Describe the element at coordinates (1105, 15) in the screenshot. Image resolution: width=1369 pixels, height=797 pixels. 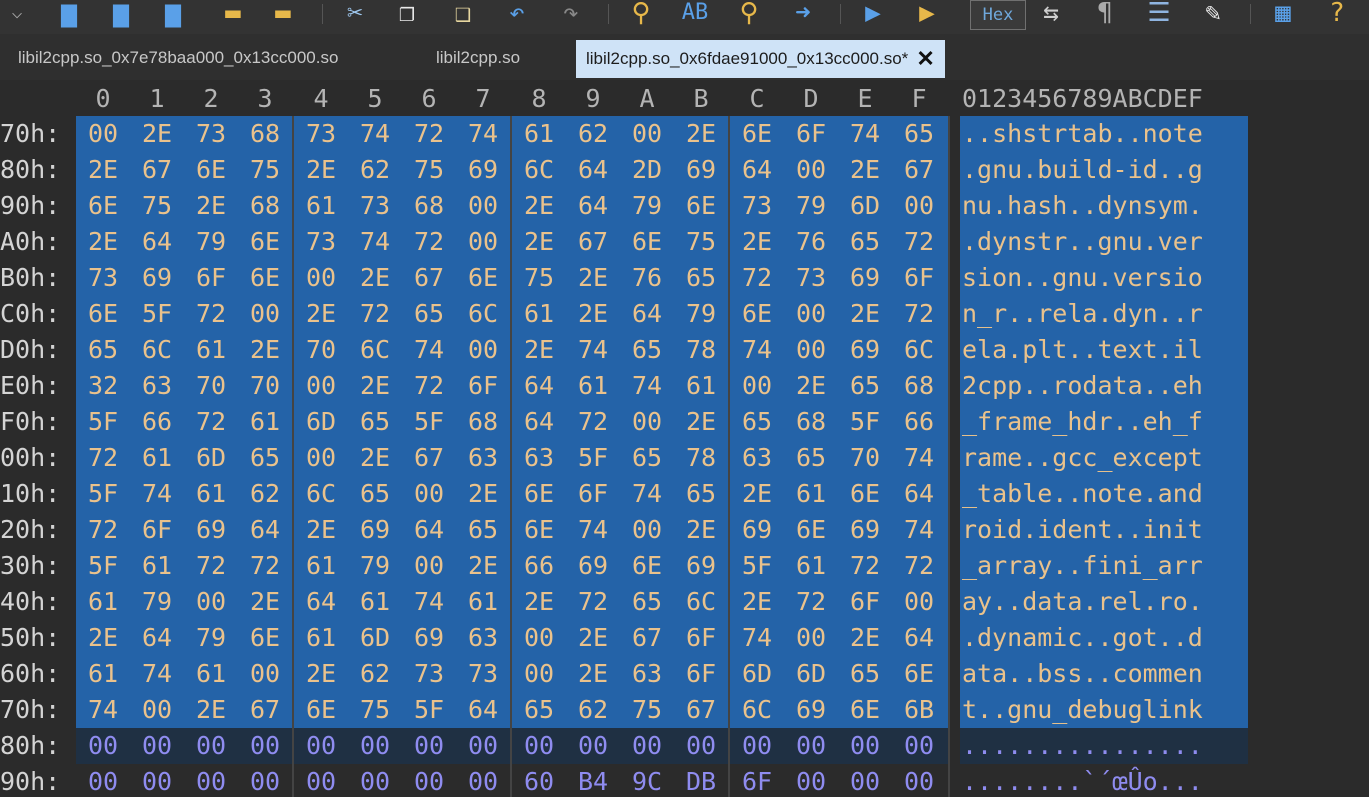
I see `paragraph-icon: ¶` at that location.